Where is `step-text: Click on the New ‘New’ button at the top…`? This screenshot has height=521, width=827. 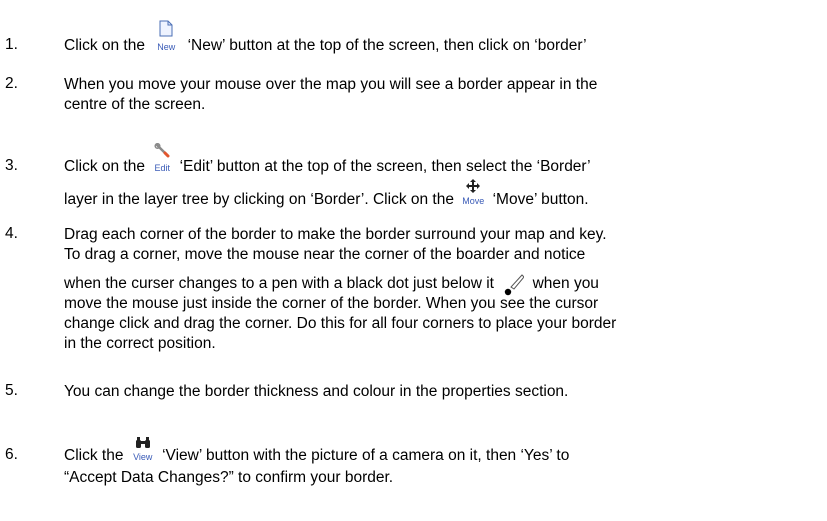 step-text: Click on the New ‘New’ button at the top… is located at coordinates (434, 38).